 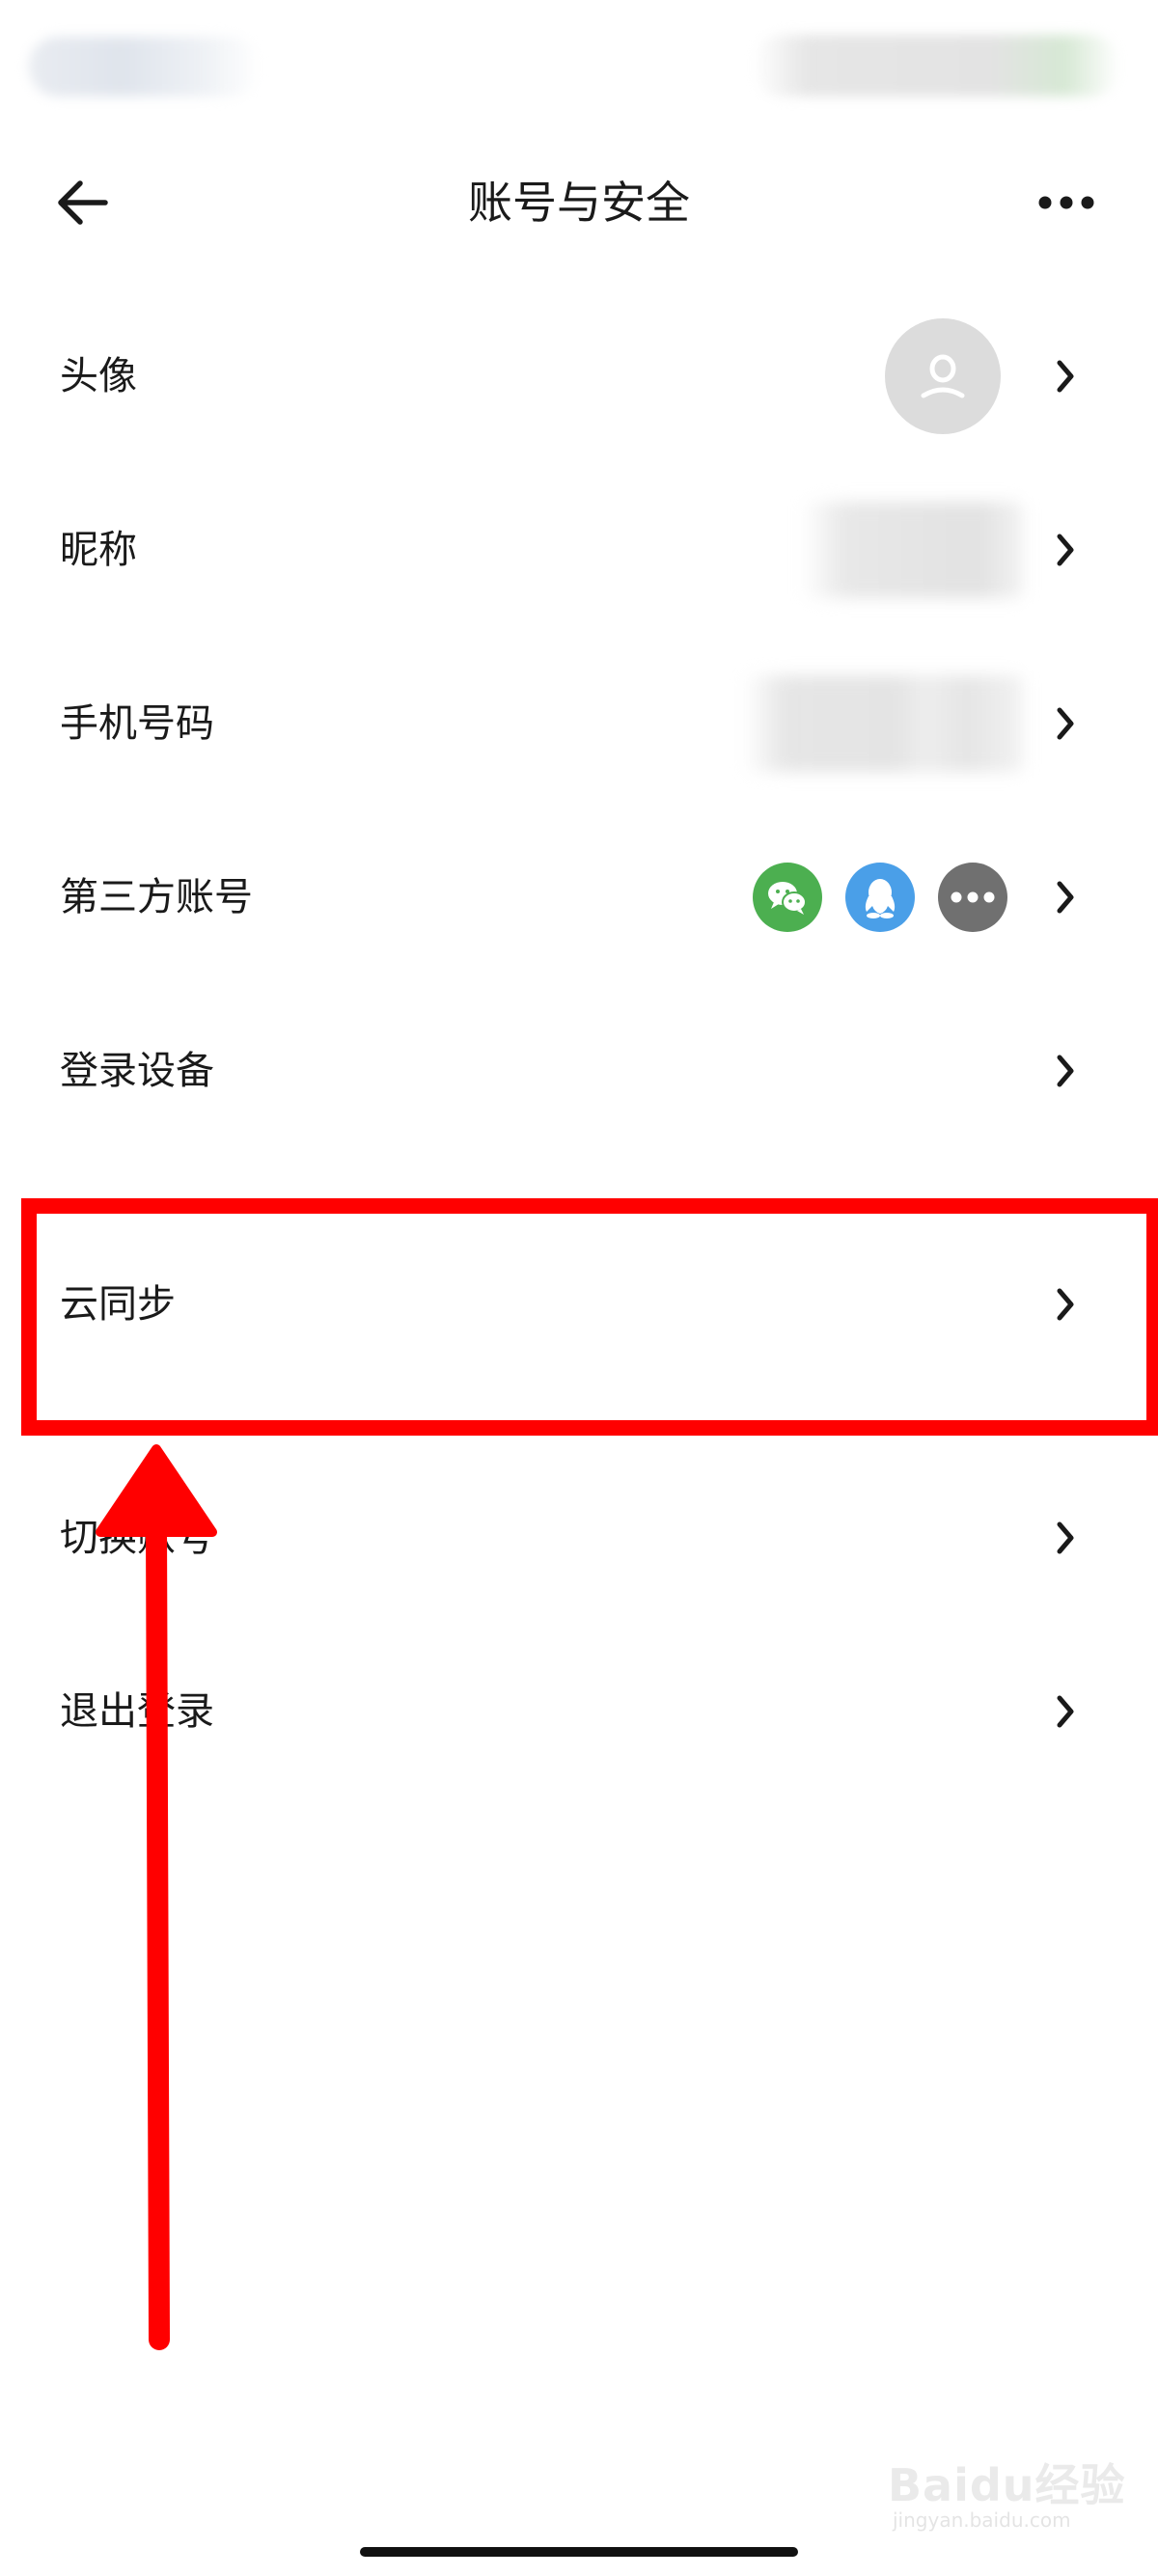 I want to click on settings-row-login-devices: 登录设备, so click(x=579, y=1071).